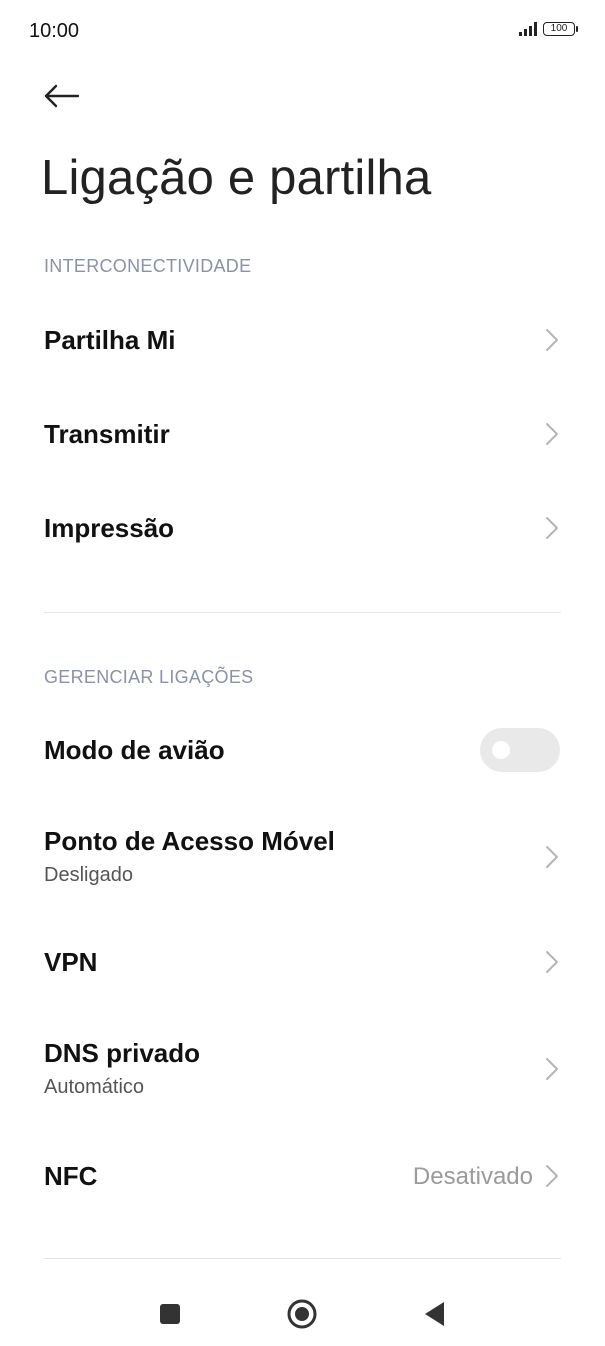 This screenshot has height=1346, width=605. What do you see at coordinates (88, 875) in the screenshot?
I see `row-sublabel: Desligado` at bounding box center [88, 875].